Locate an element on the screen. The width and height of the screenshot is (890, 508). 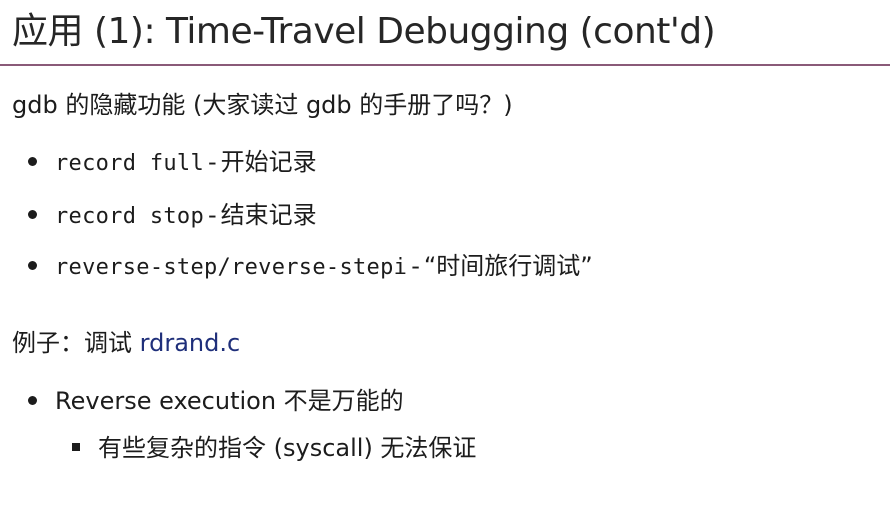
command-code: record full is located at coordinates (129, 163).